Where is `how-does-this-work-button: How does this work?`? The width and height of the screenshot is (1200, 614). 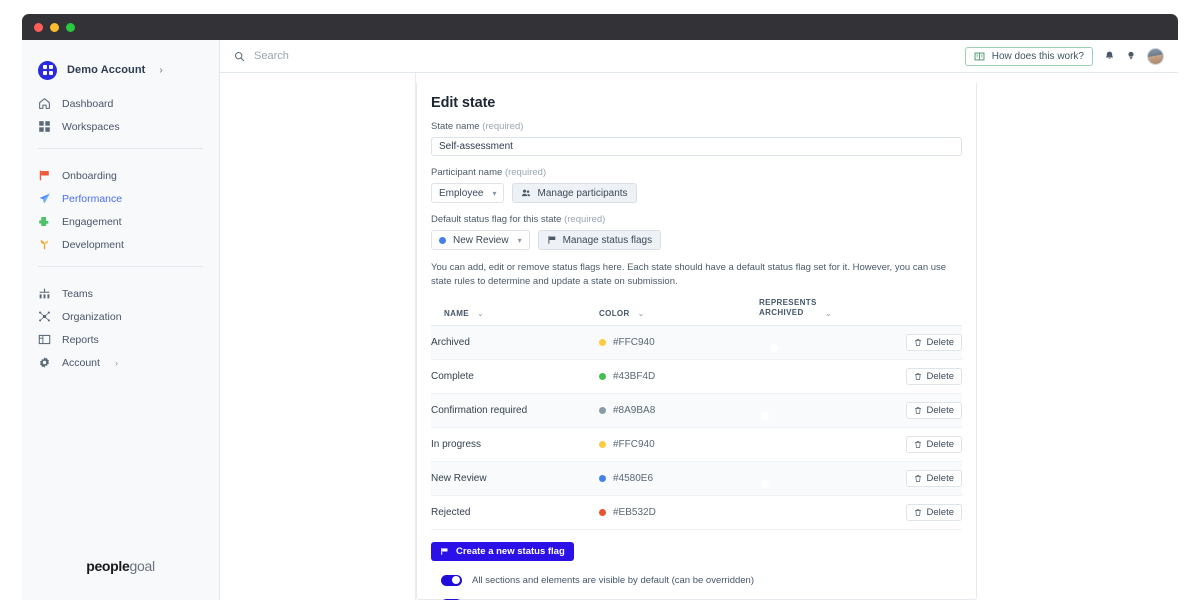 how-does-this-work-button: How does this work? is located at coordinates (1028, 56).